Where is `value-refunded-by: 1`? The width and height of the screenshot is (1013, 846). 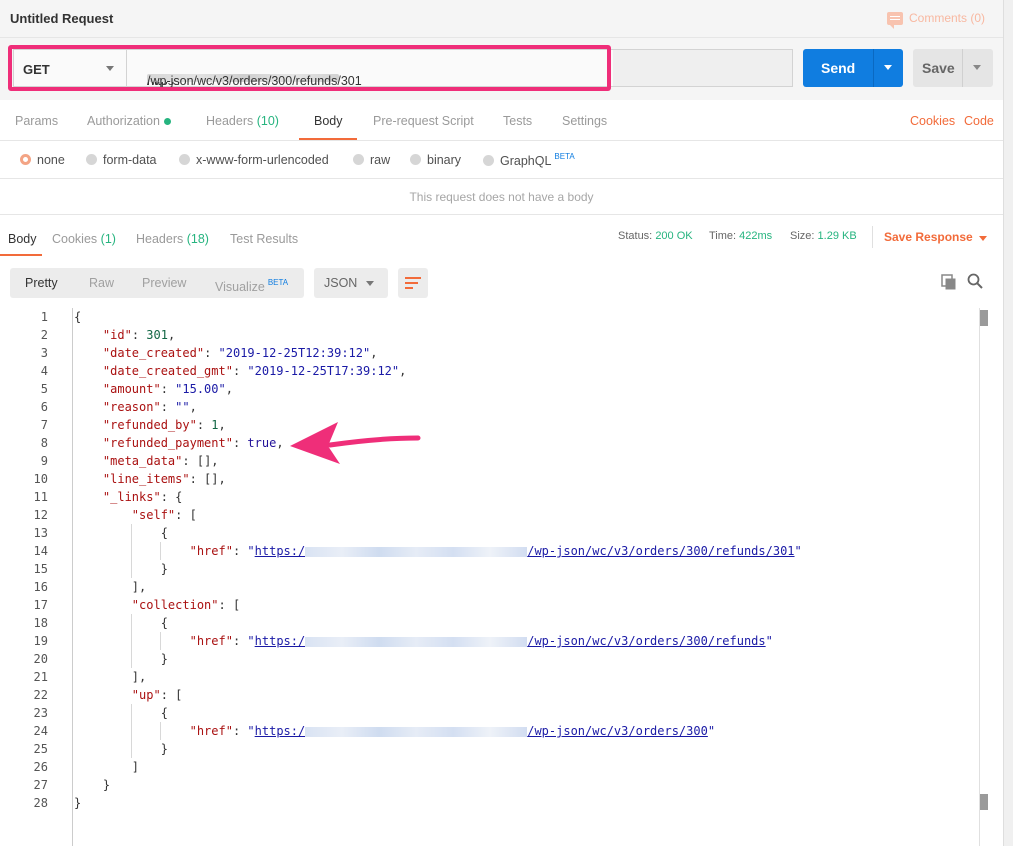 value-refunded-by: 1 is located at coordinates (215, 425).